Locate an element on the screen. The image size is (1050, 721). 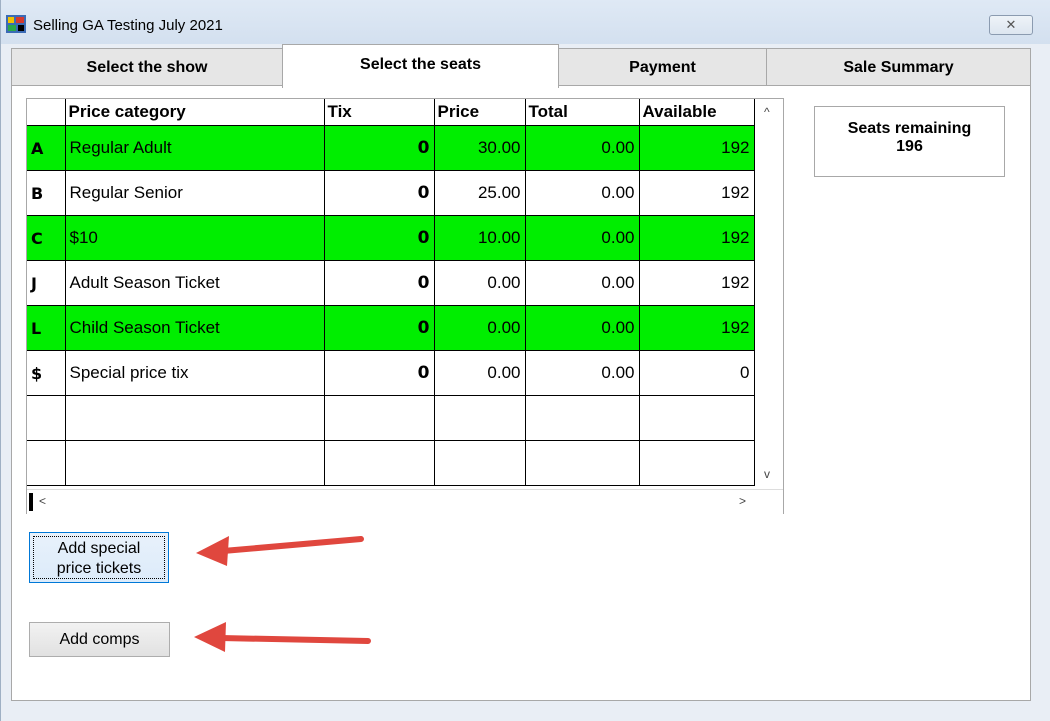
tab-select-the-seats: Select the seats is located at coordinates (420, 66).